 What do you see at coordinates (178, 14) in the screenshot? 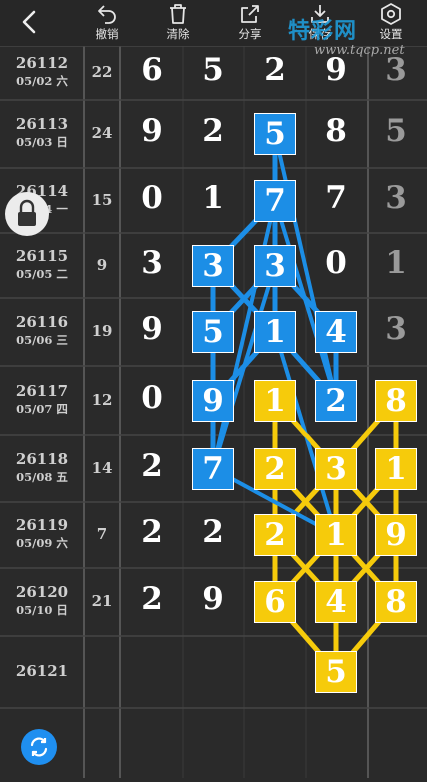
I see `trash-icon` at bounding box center [178, 14].